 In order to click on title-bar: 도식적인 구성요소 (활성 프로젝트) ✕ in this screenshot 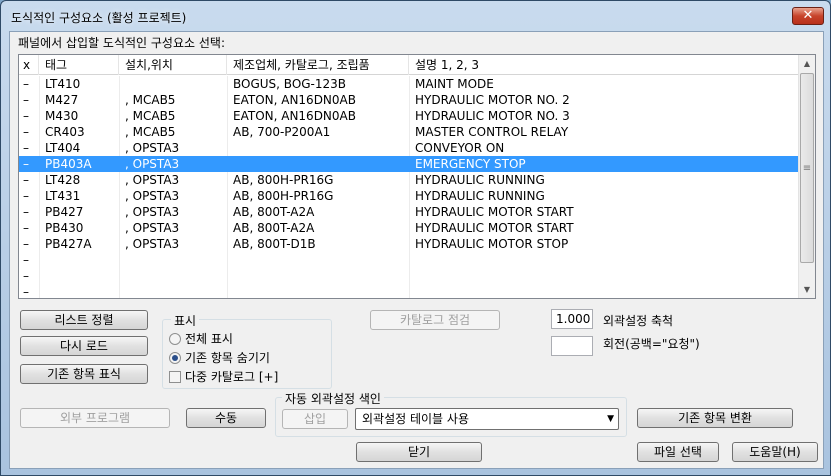, I will do `click(415, 16)`.